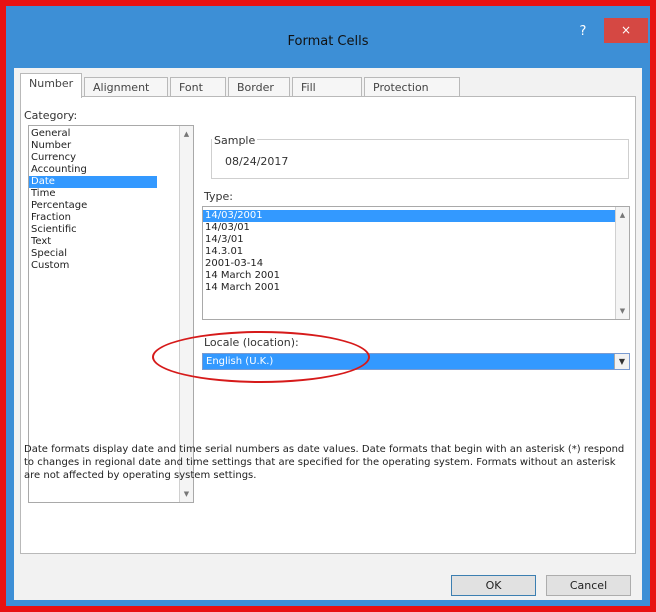  Describe the element at coordinates (111, 170) in the screenshot. I see `category-item-accounting: Accounting` at that location.